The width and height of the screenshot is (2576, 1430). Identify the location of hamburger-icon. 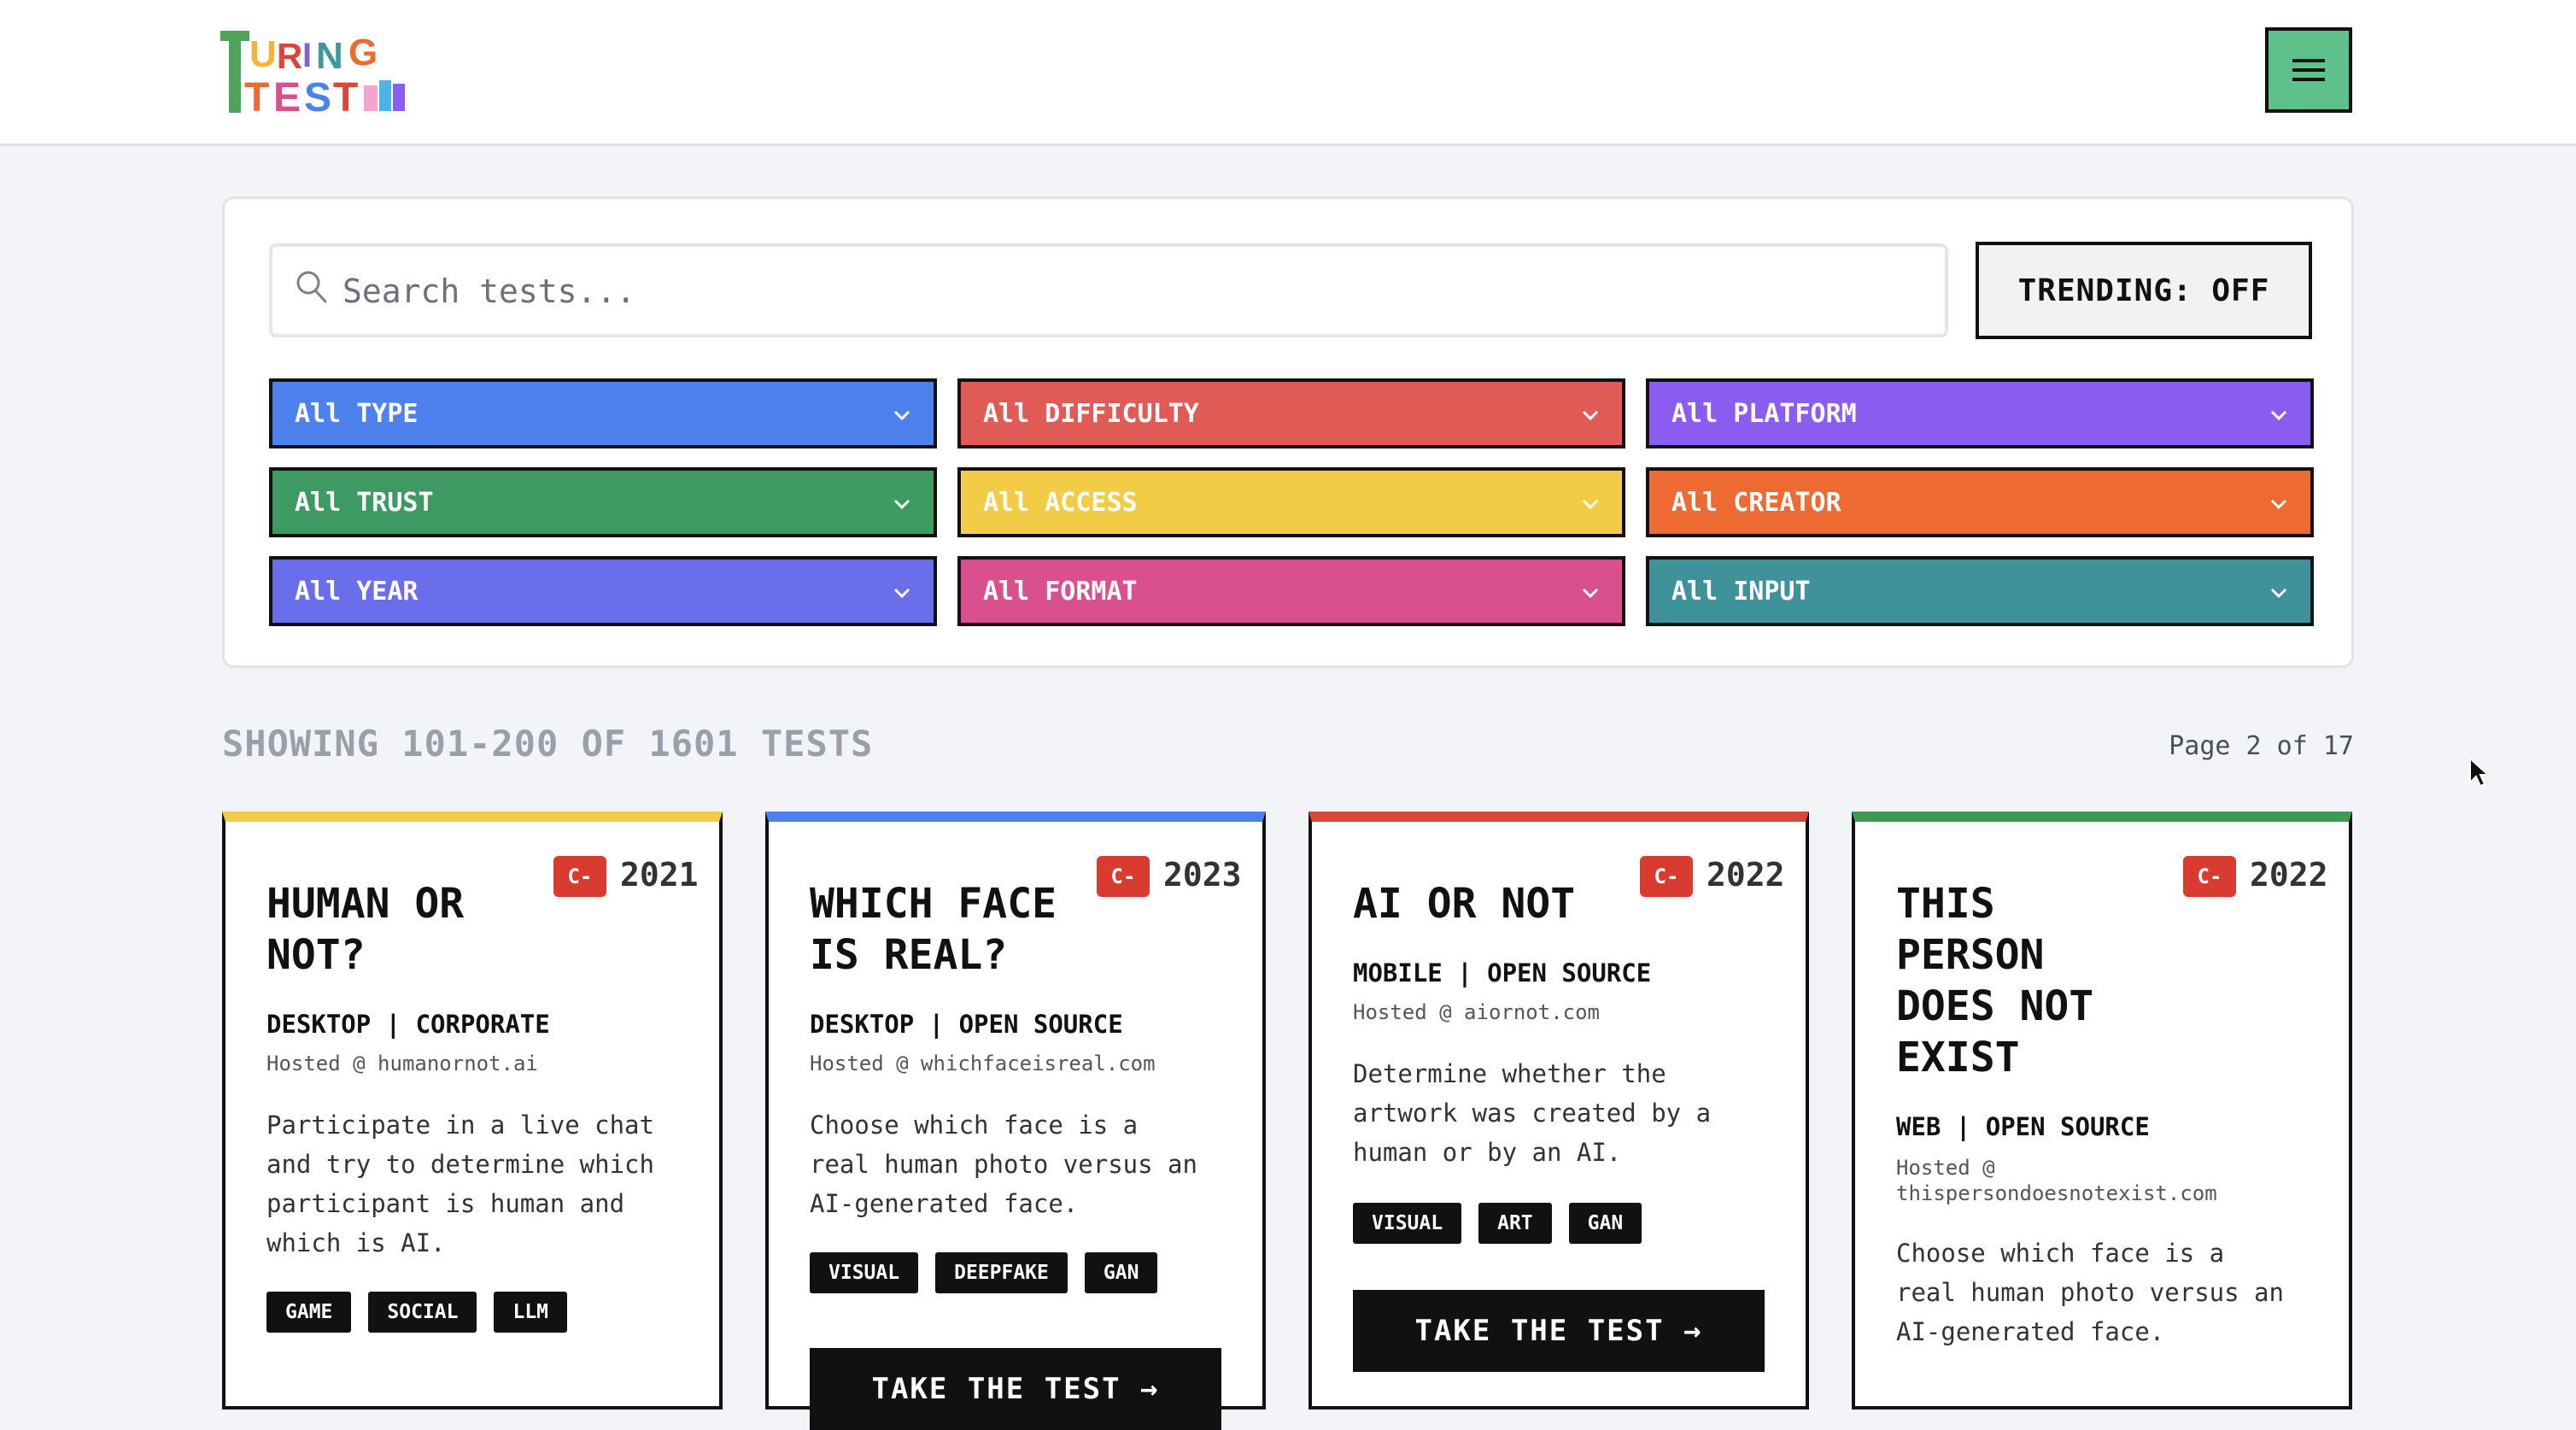
(2308, 70).